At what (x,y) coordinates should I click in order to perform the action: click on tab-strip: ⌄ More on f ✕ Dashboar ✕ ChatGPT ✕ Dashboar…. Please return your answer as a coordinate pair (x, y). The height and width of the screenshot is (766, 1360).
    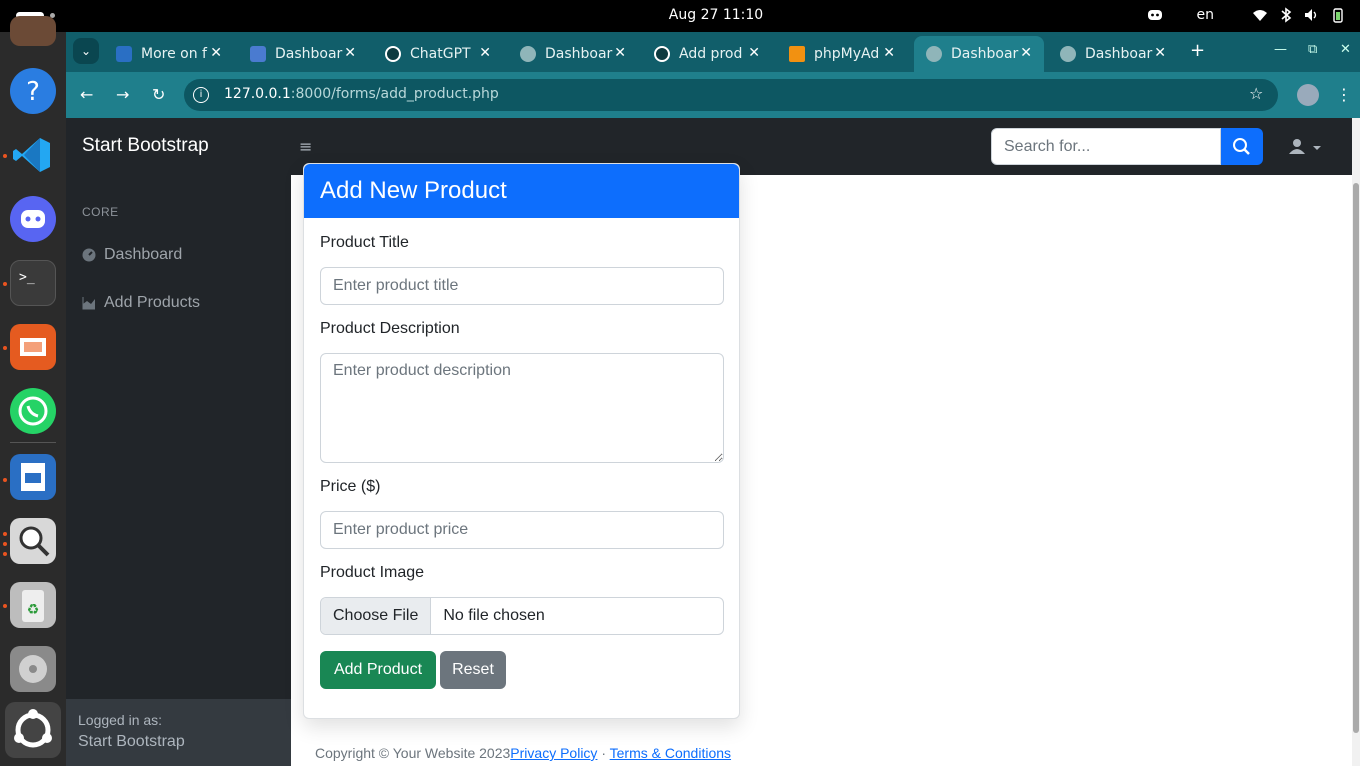
    Looking at the image, I should click on (713, 52).